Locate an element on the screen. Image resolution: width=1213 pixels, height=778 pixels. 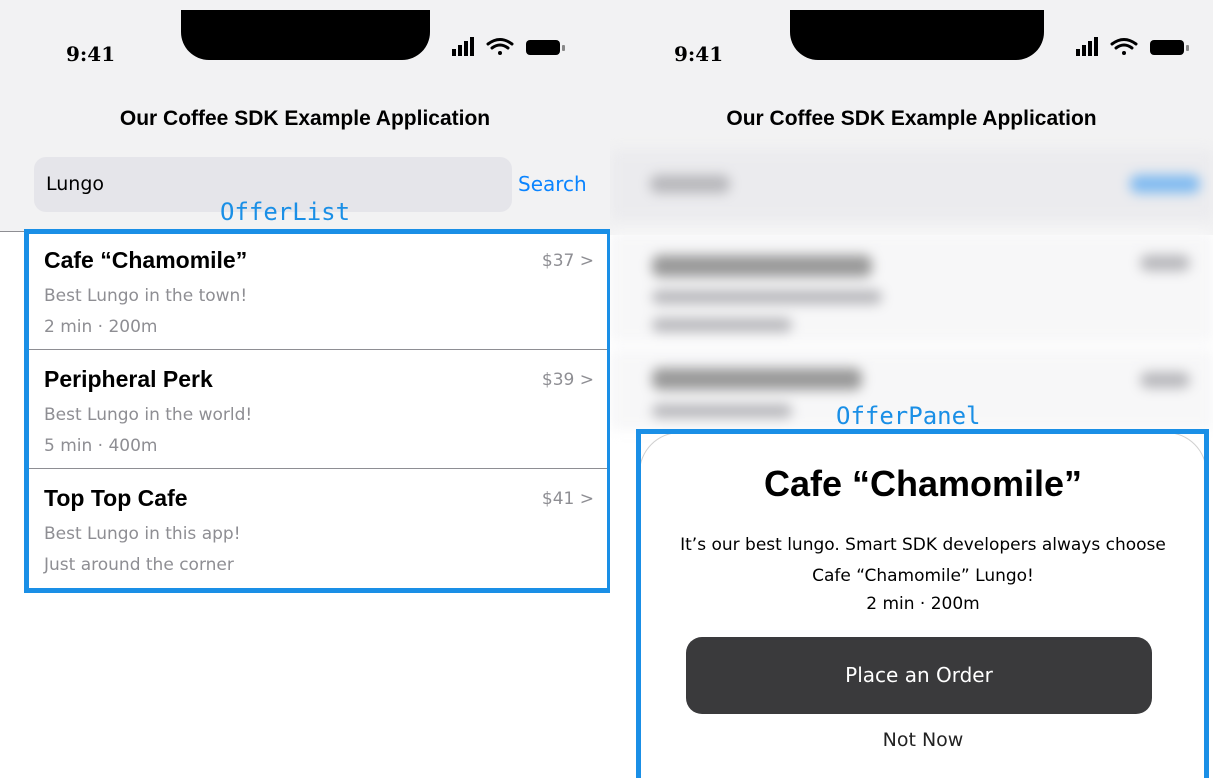
search-input-value: Lungo is located at coordinates (75, 184).